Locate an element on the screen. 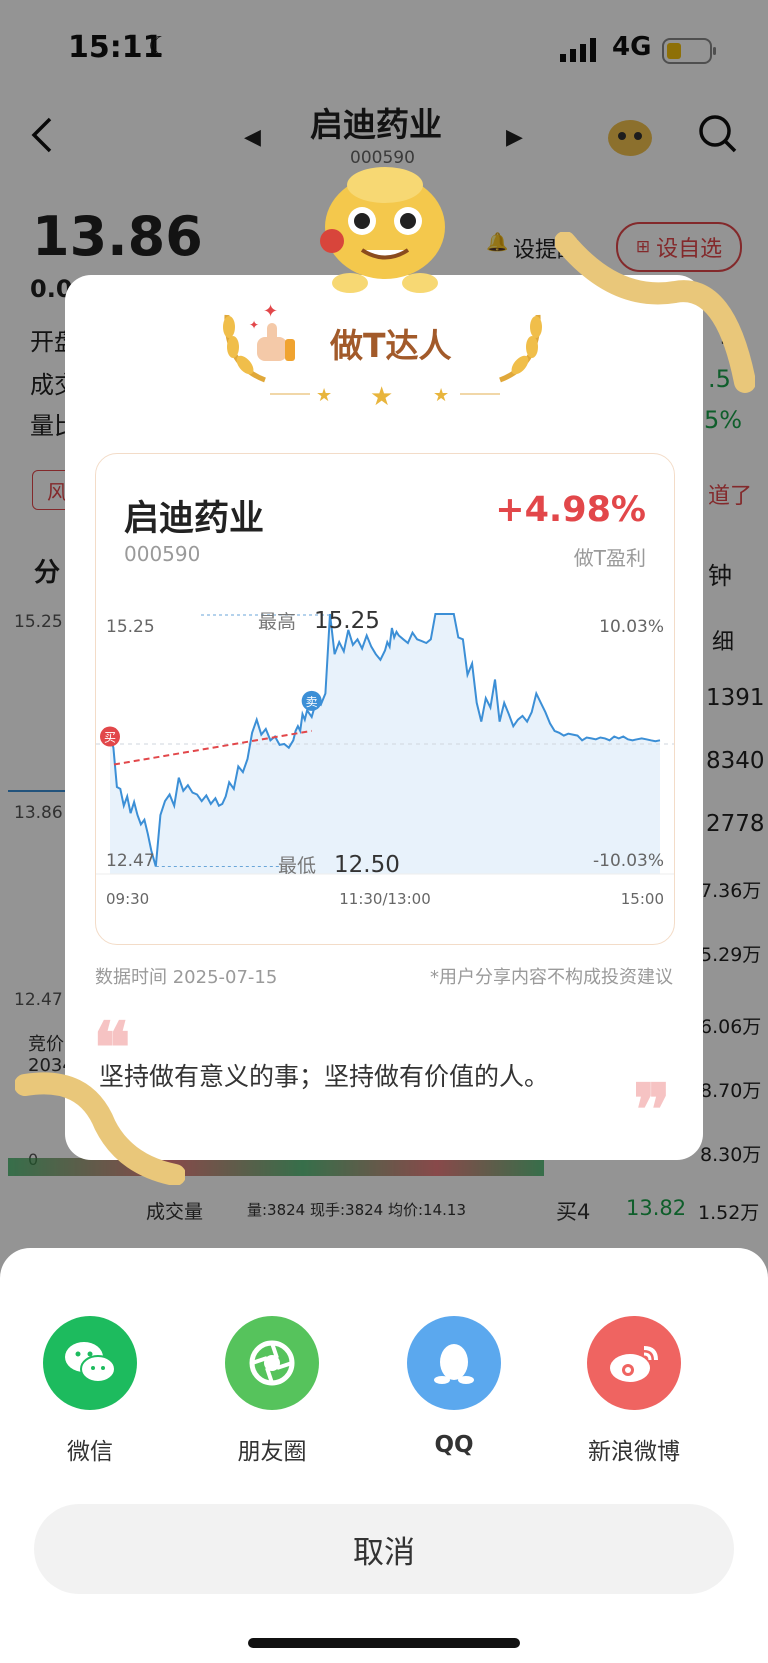 This screenshot has width=768, height=1663. y-tick-low: 12.47 is located at coordinates (130, 861).